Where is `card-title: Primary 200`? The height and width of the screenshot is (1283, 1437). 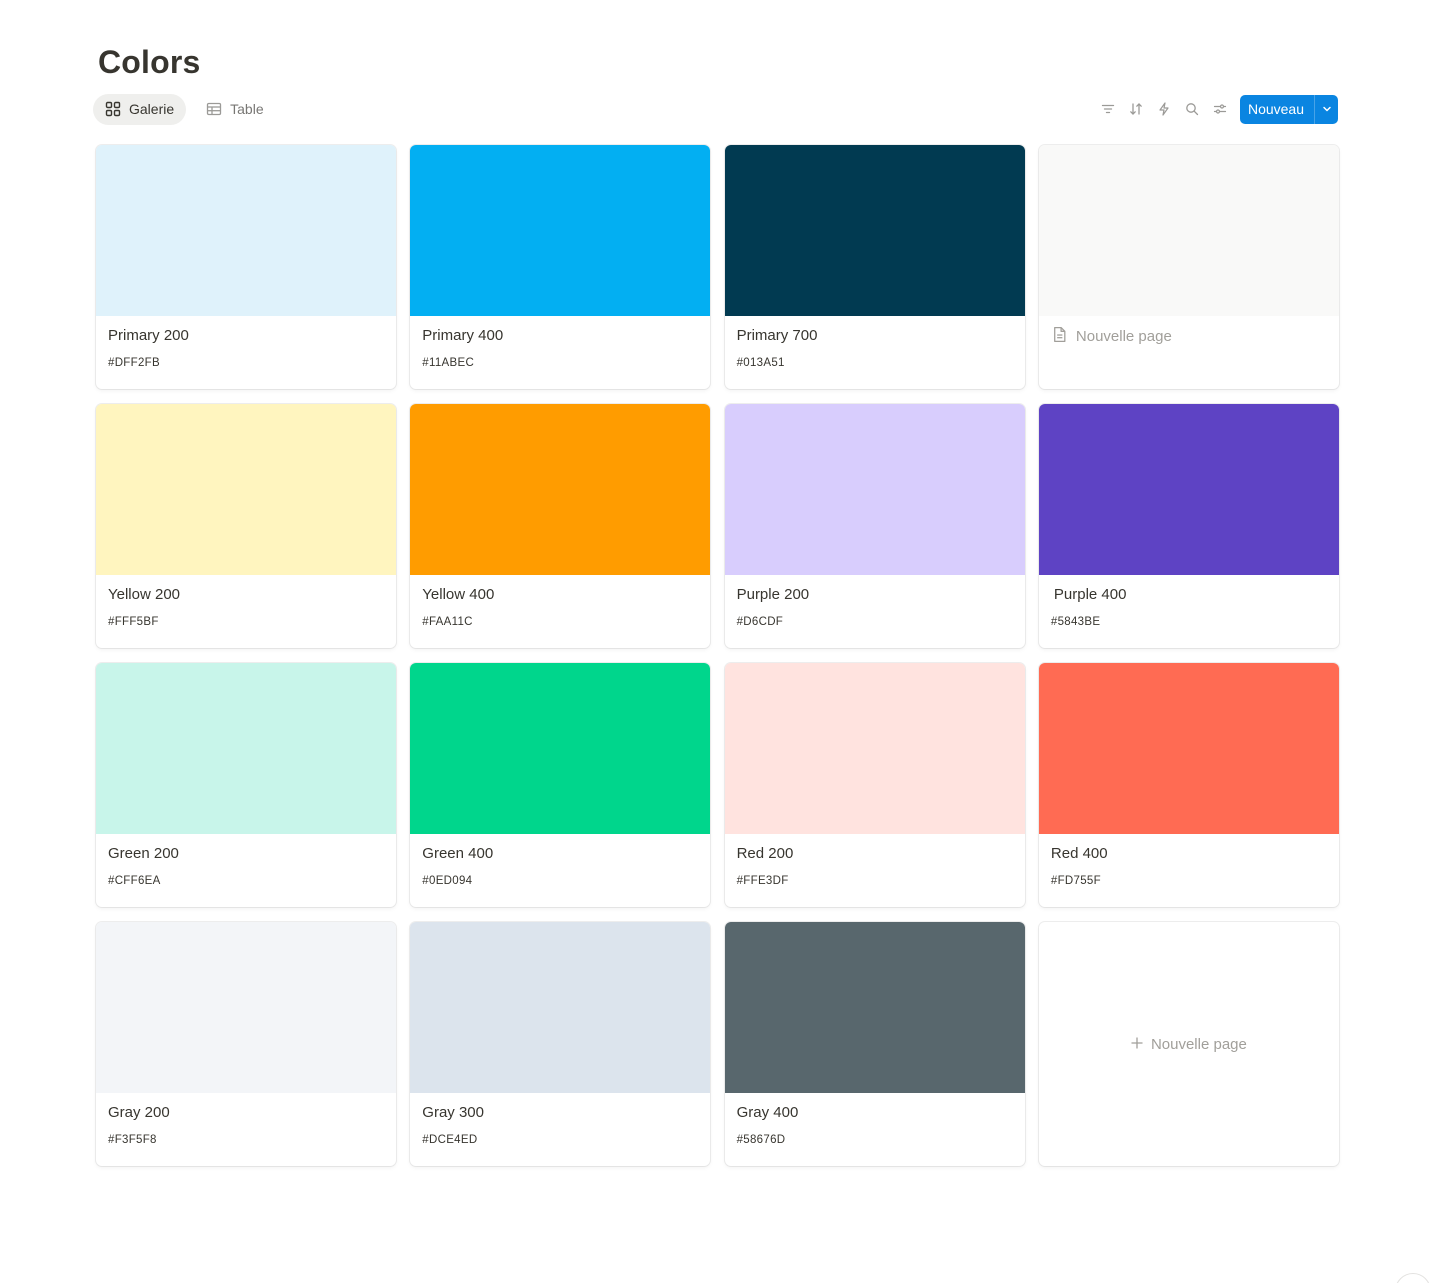 card-title: Primary 200 is located at coordinates (148, 335).